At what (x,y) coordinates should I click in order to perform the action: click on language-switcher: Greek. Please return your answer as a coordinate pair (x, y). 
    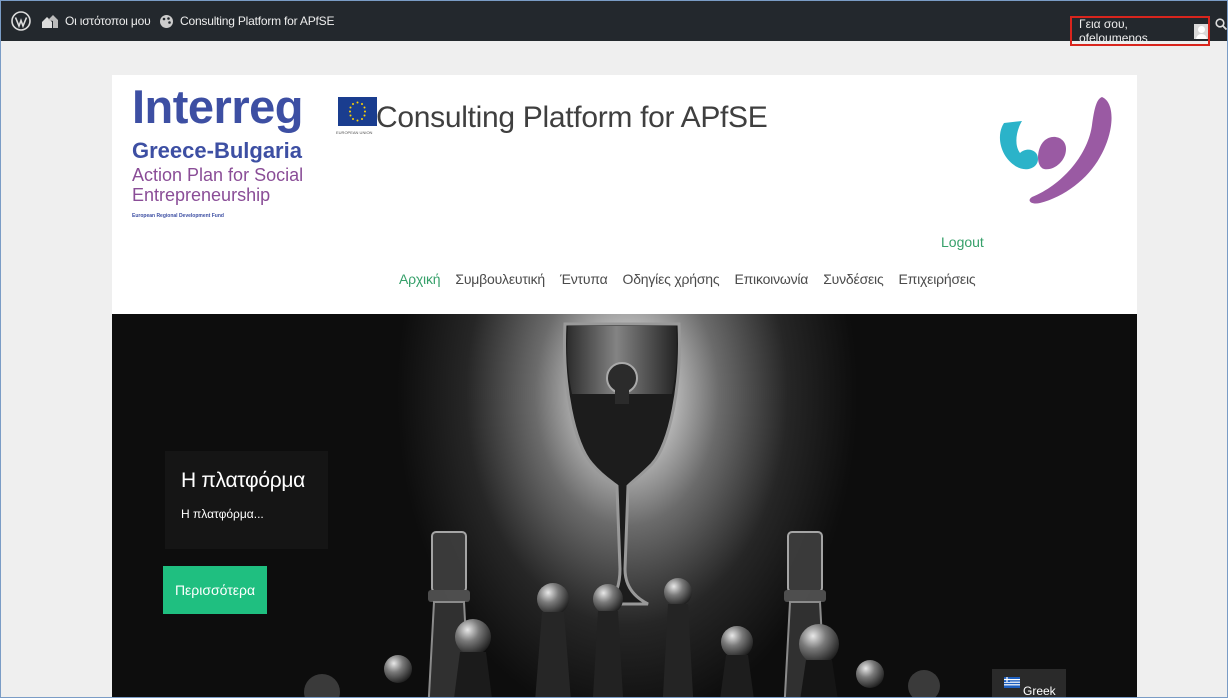
    Looking at the image, I should click on (1029, 683).